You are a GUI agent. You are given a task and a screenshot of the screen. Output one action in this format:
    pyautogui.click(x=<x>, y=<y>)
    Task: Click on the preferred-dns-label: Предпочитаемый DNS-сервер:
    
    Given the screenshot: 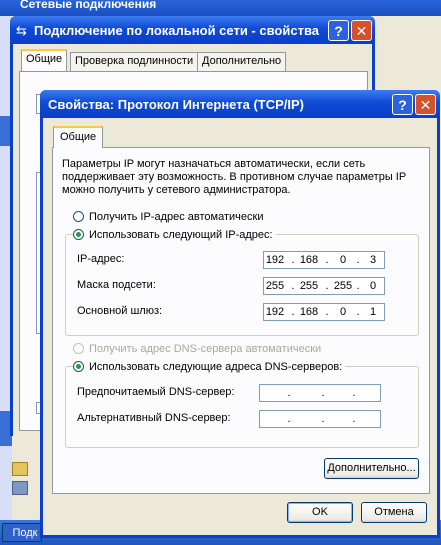 What is the action you would take?
    pyautogui.click(x=156, y=392)
    